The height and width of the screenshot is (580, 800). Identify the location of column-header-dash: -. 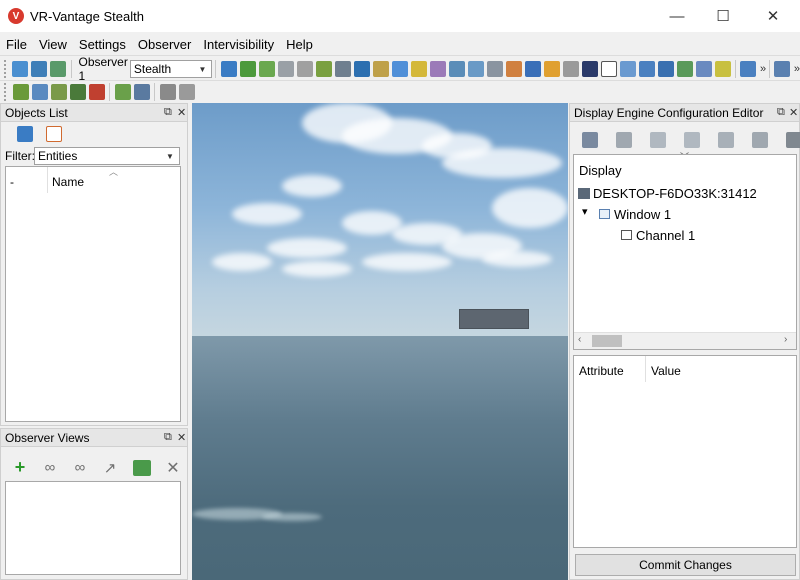
(12, 182).